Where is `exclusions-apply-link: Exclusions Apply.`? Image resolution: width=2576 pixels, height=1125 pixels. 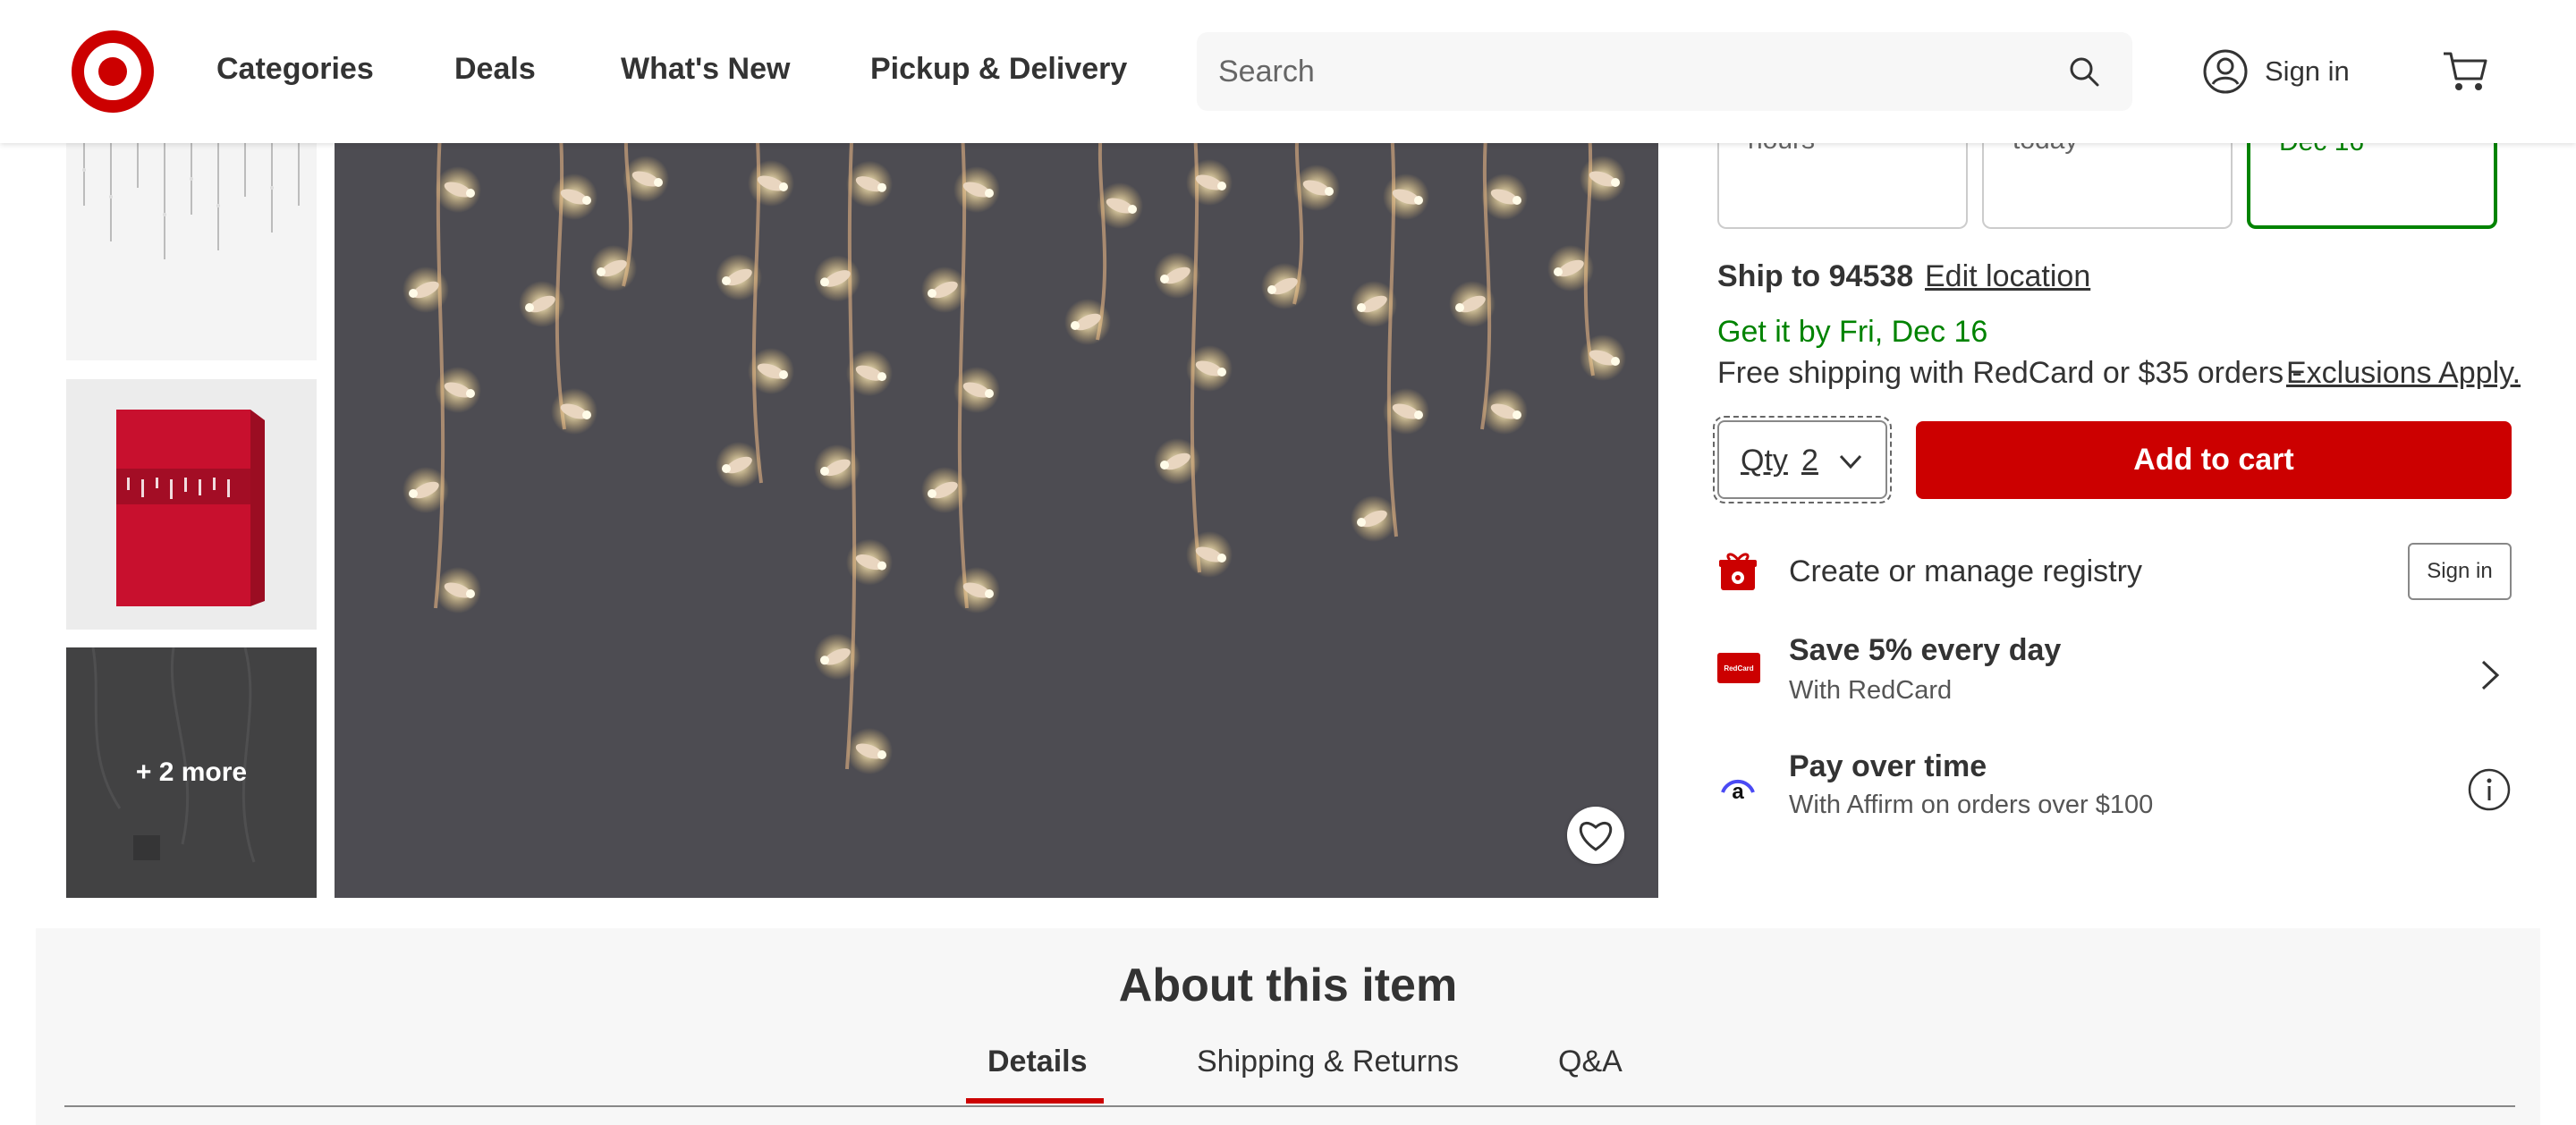 exclusions-apply-link: Exclusions Apply. is located at coordinates (2403, 373).